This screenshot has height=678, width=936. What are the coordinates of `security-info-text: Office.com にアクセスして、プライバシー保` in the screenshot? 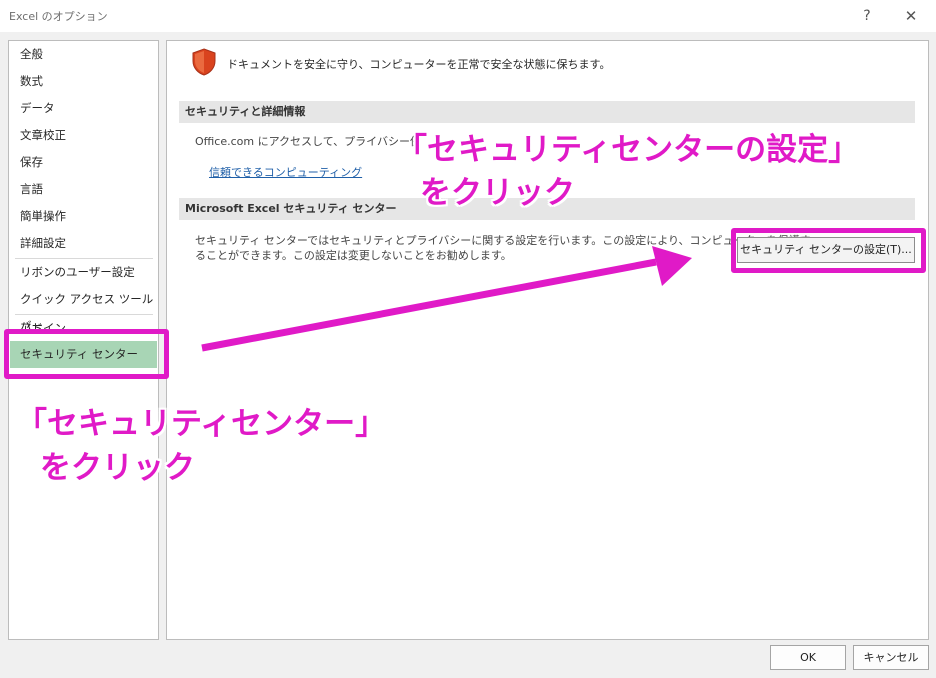 It's located at (308, 141).